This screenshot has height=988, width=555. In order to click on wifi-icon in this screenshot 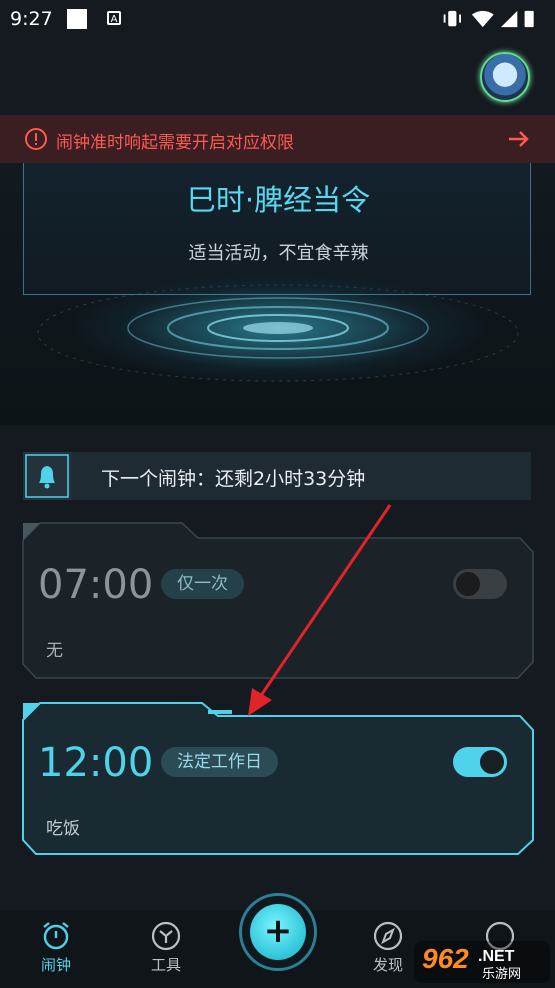, I will do `click(482, 19)`.